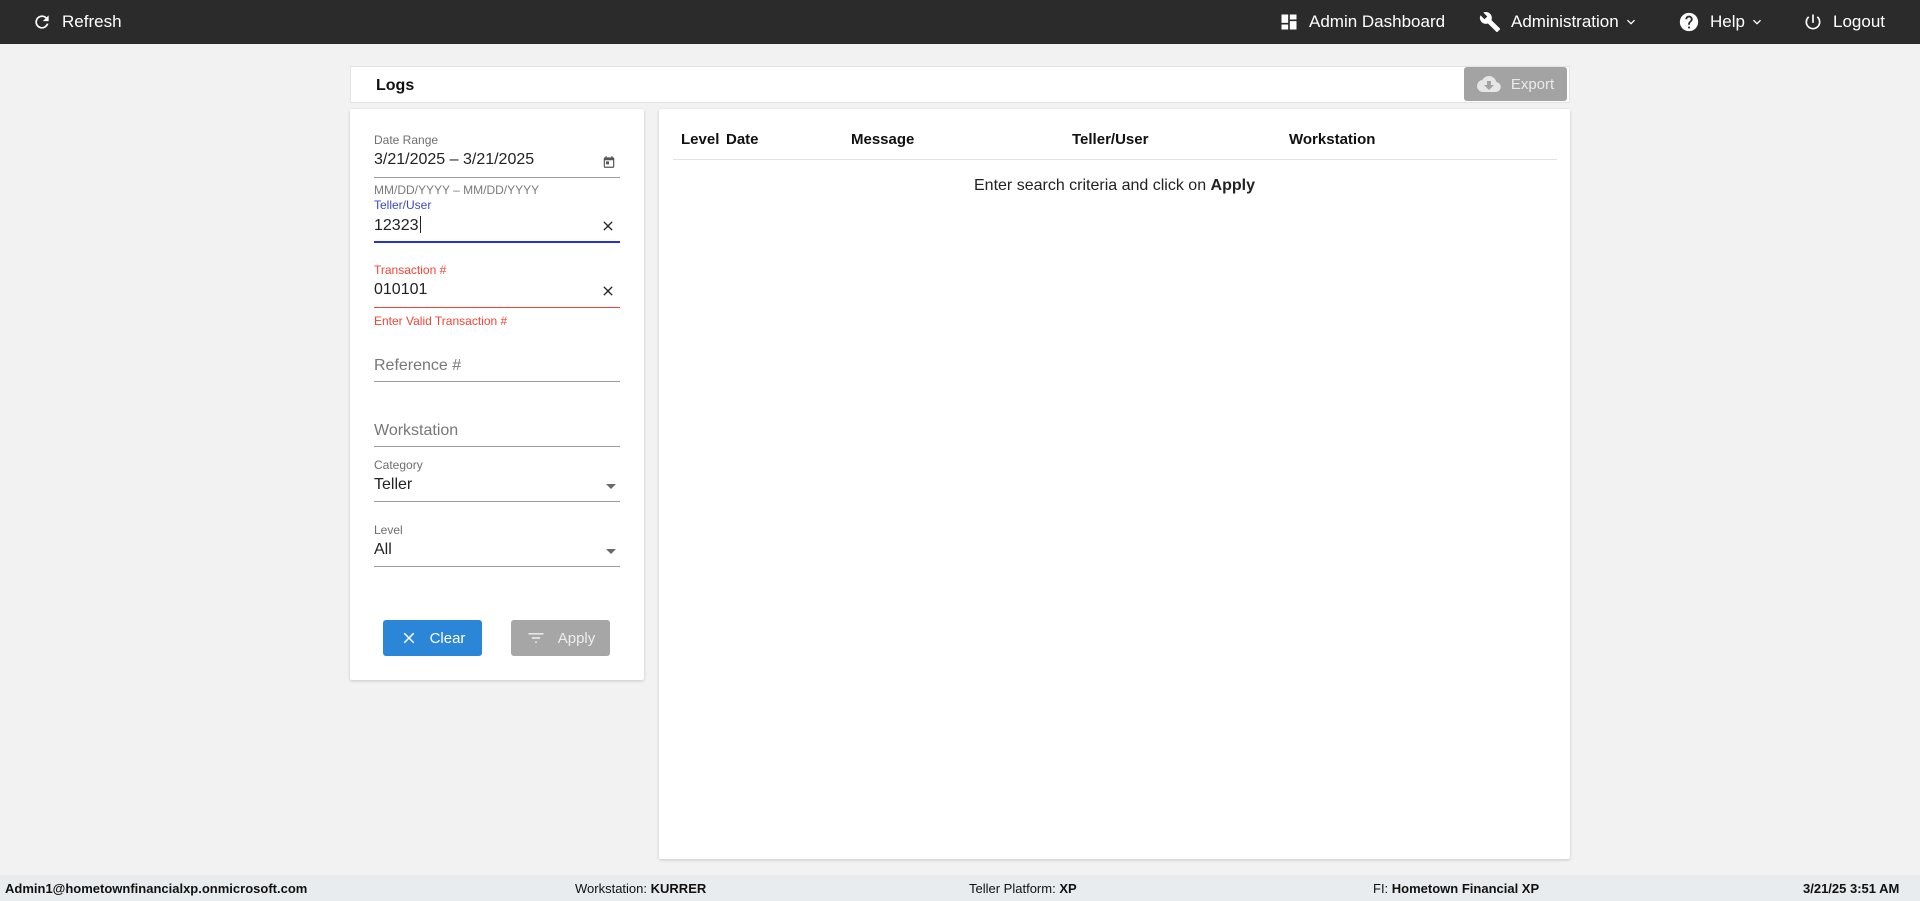 This screenshot has height=901, width=1920. What do you see at coordinates (454, 160) in the screenshot?
I see `date-range-value: 3/21/2025 – 3/21/2025` at bounding box center [454, 160].